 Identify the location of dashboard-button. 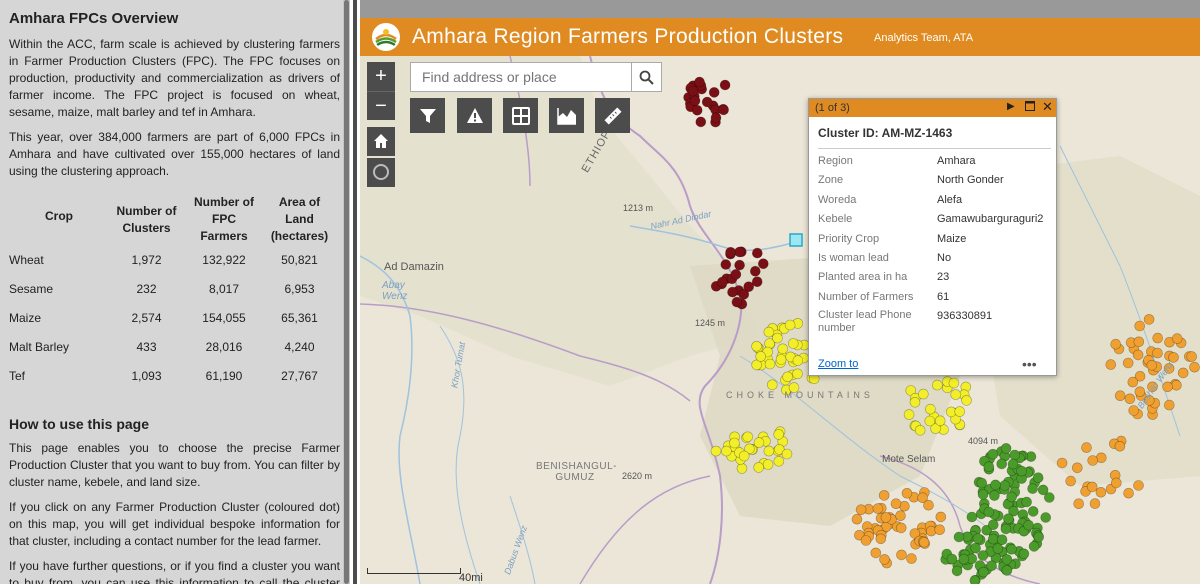
(520, 115).